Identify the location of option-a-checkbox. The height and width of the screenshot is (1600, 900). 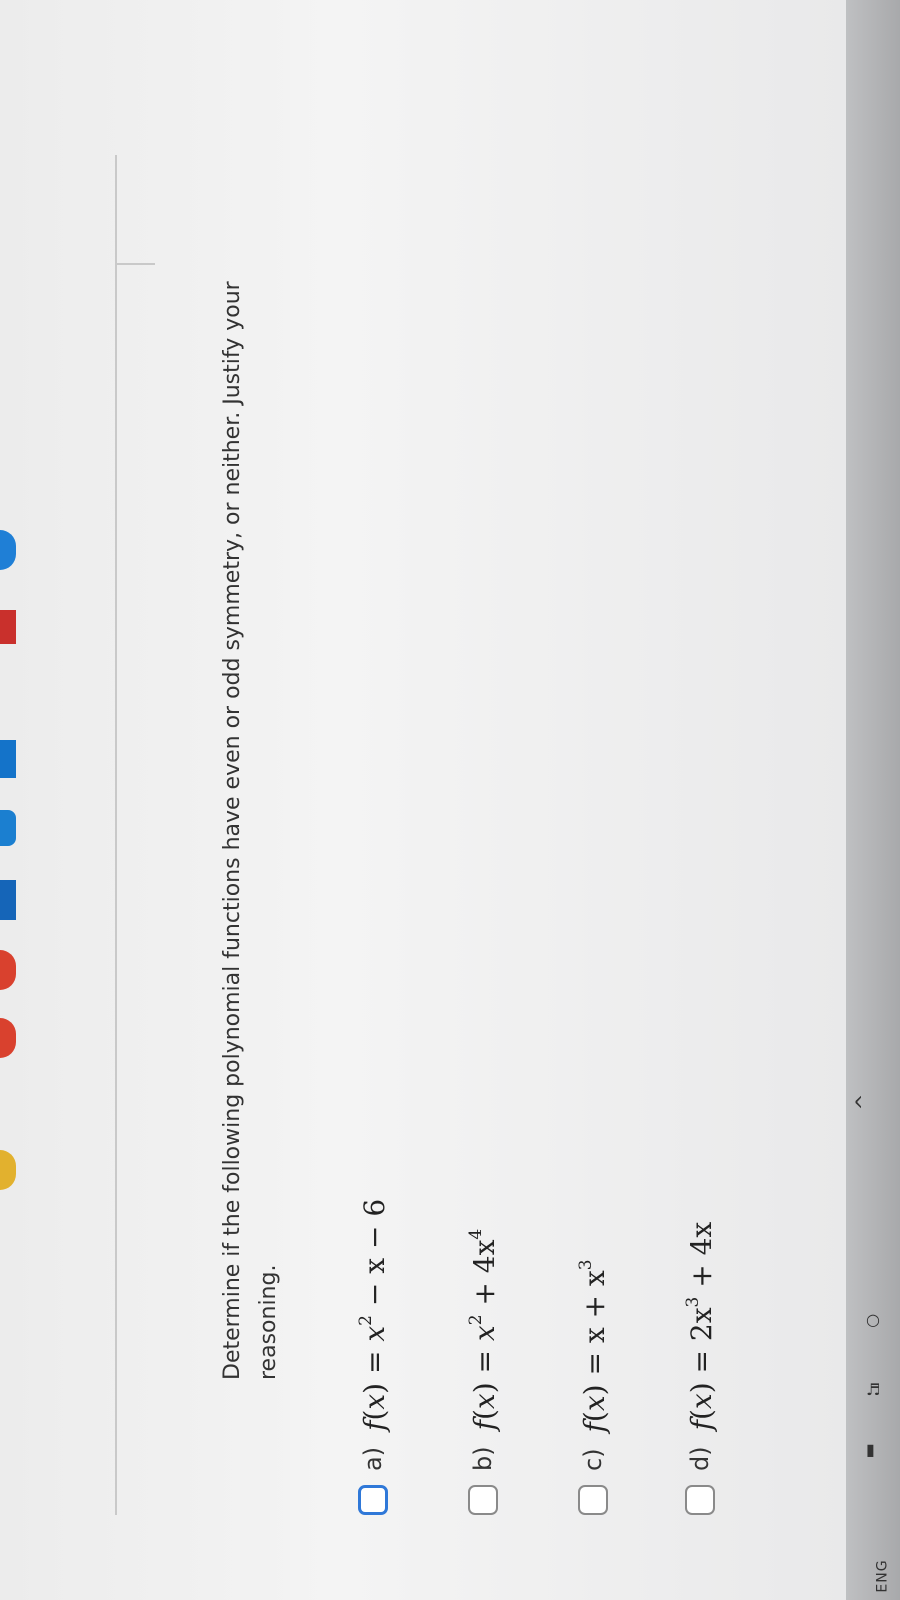
(373, 1500).